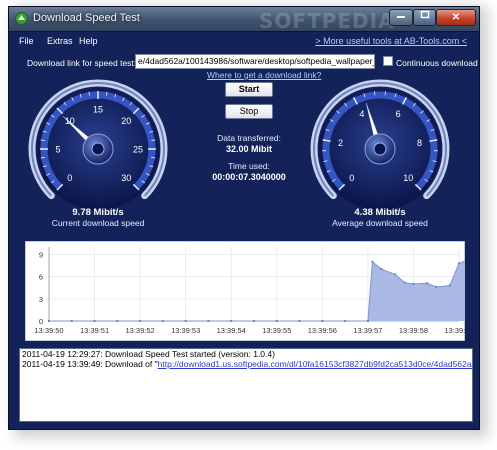  I want to click on chart-x-tick-label: 13:39:57, so click(367, 330).